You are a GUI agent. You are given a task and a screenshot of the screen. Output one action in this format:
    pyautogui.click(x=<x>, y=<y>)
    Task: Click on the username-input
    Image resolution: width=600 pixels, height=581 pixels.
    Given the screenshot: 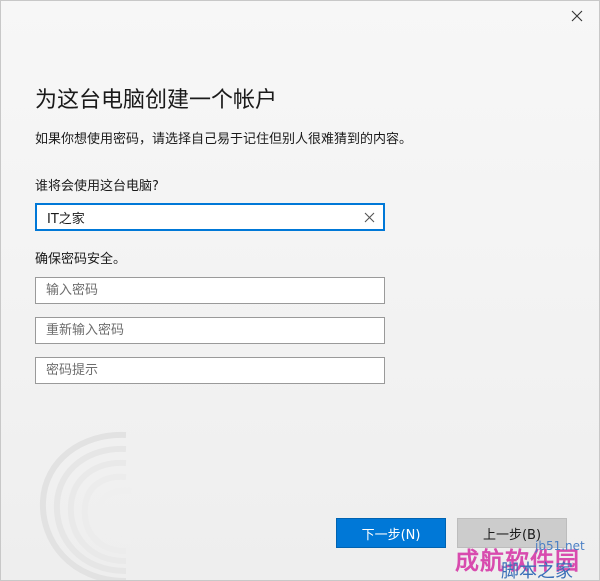 What is the action you would take?
    pyautogui.click(x=196, y=217)
    